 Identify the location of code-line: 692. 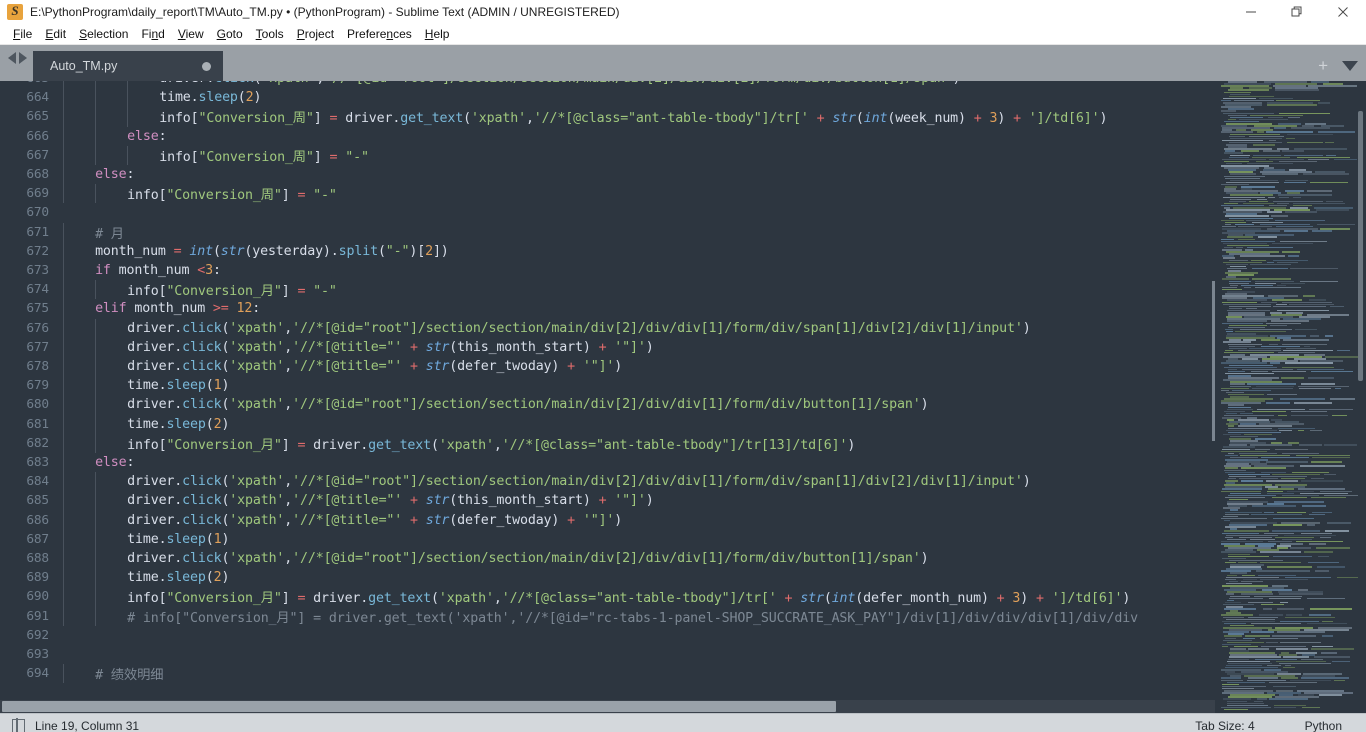
(607, 635).